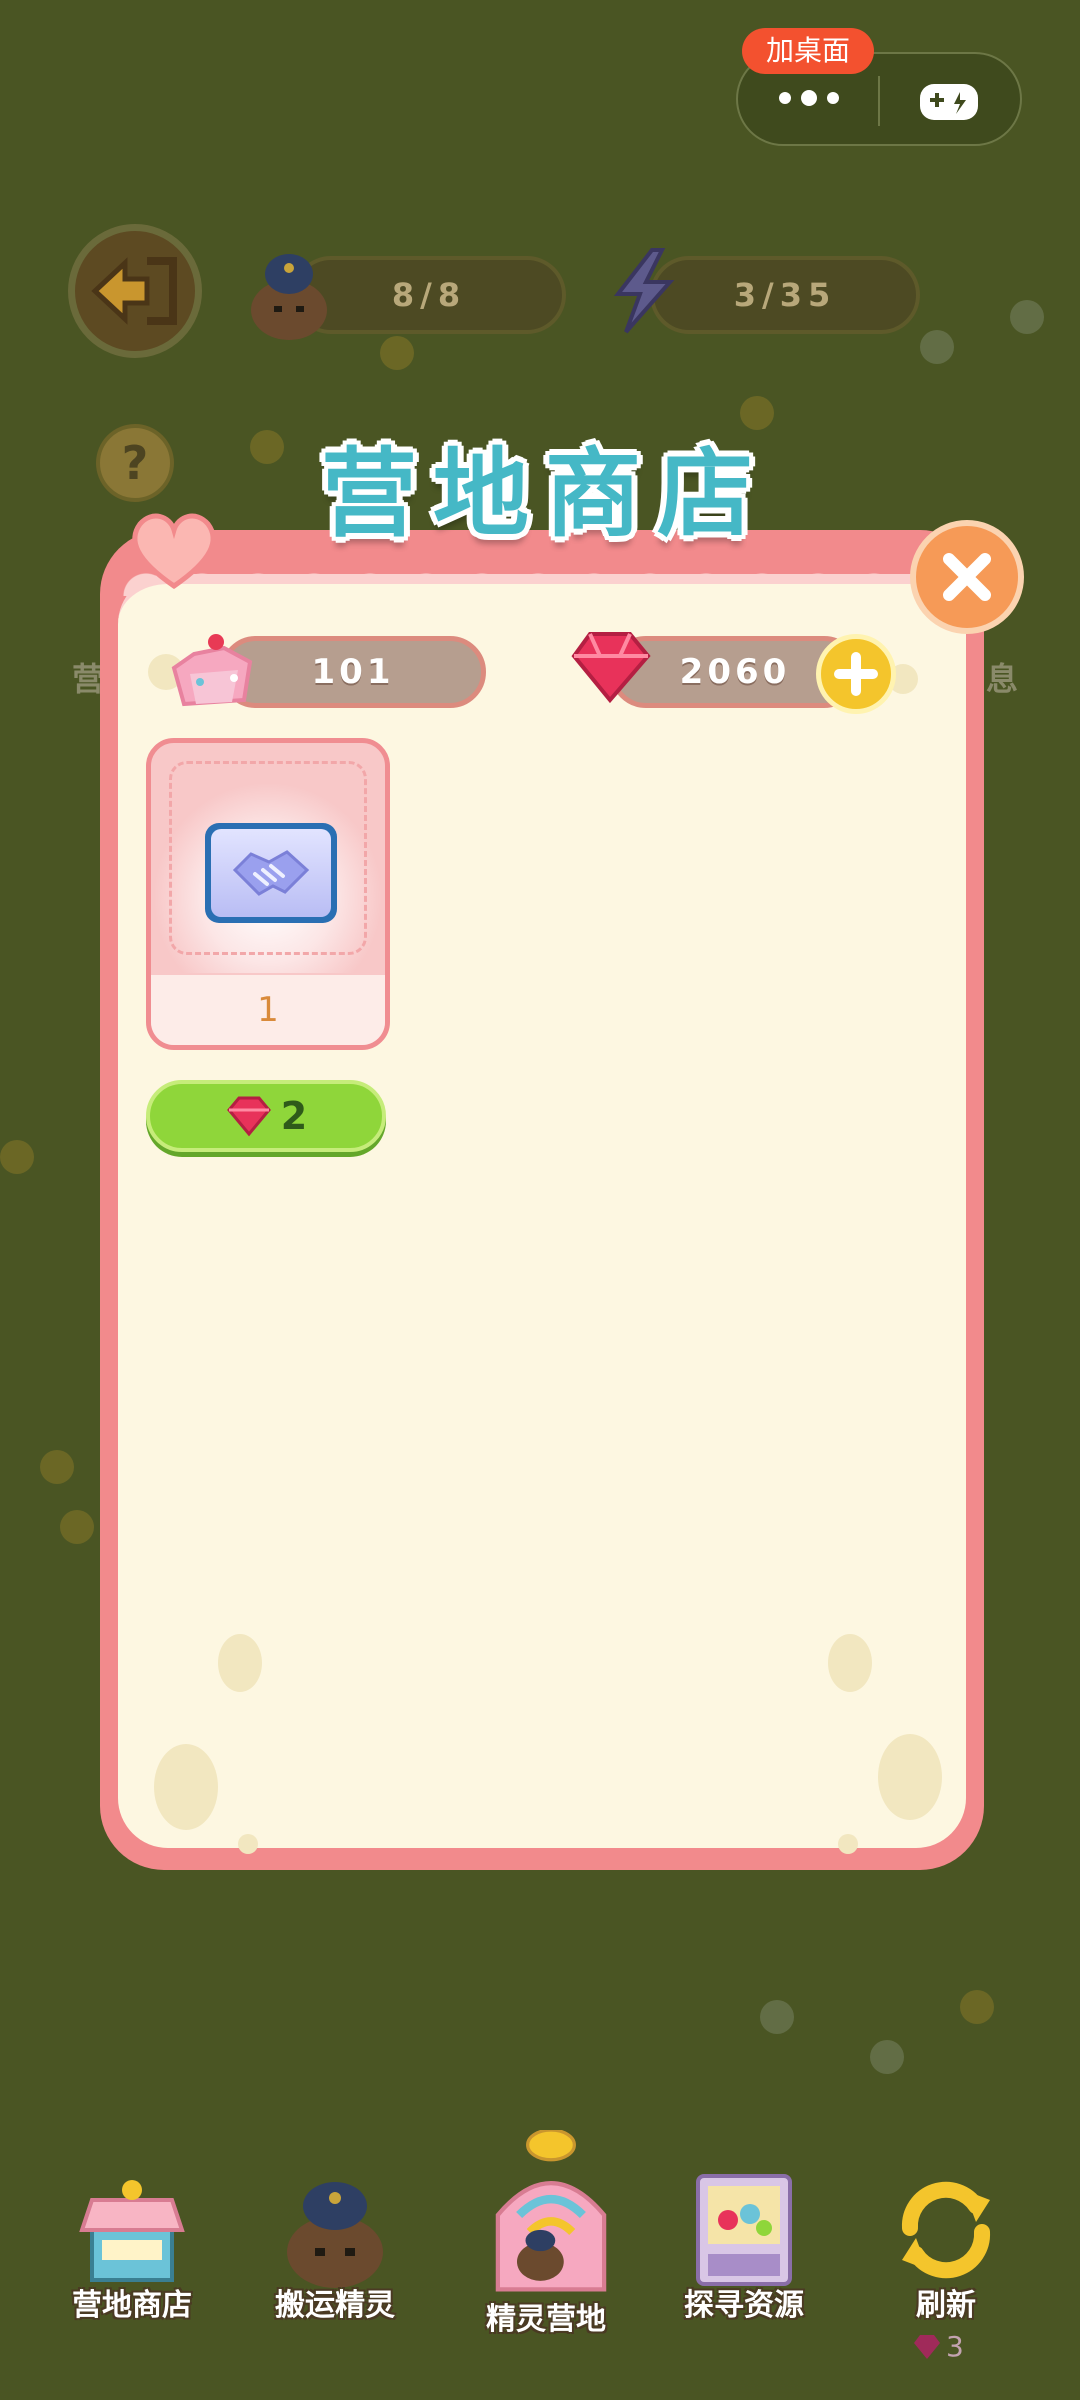 This screenshot has width=1080, height=2400. I want to click on close-icon, so click(967, 577).